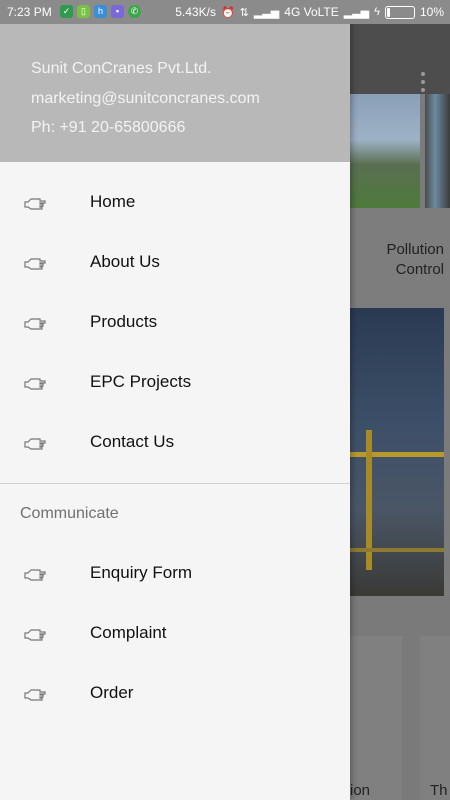 The width and height of the screenshot is (450, 800). I want to click on product-card-label: ion, so click(360, 790).